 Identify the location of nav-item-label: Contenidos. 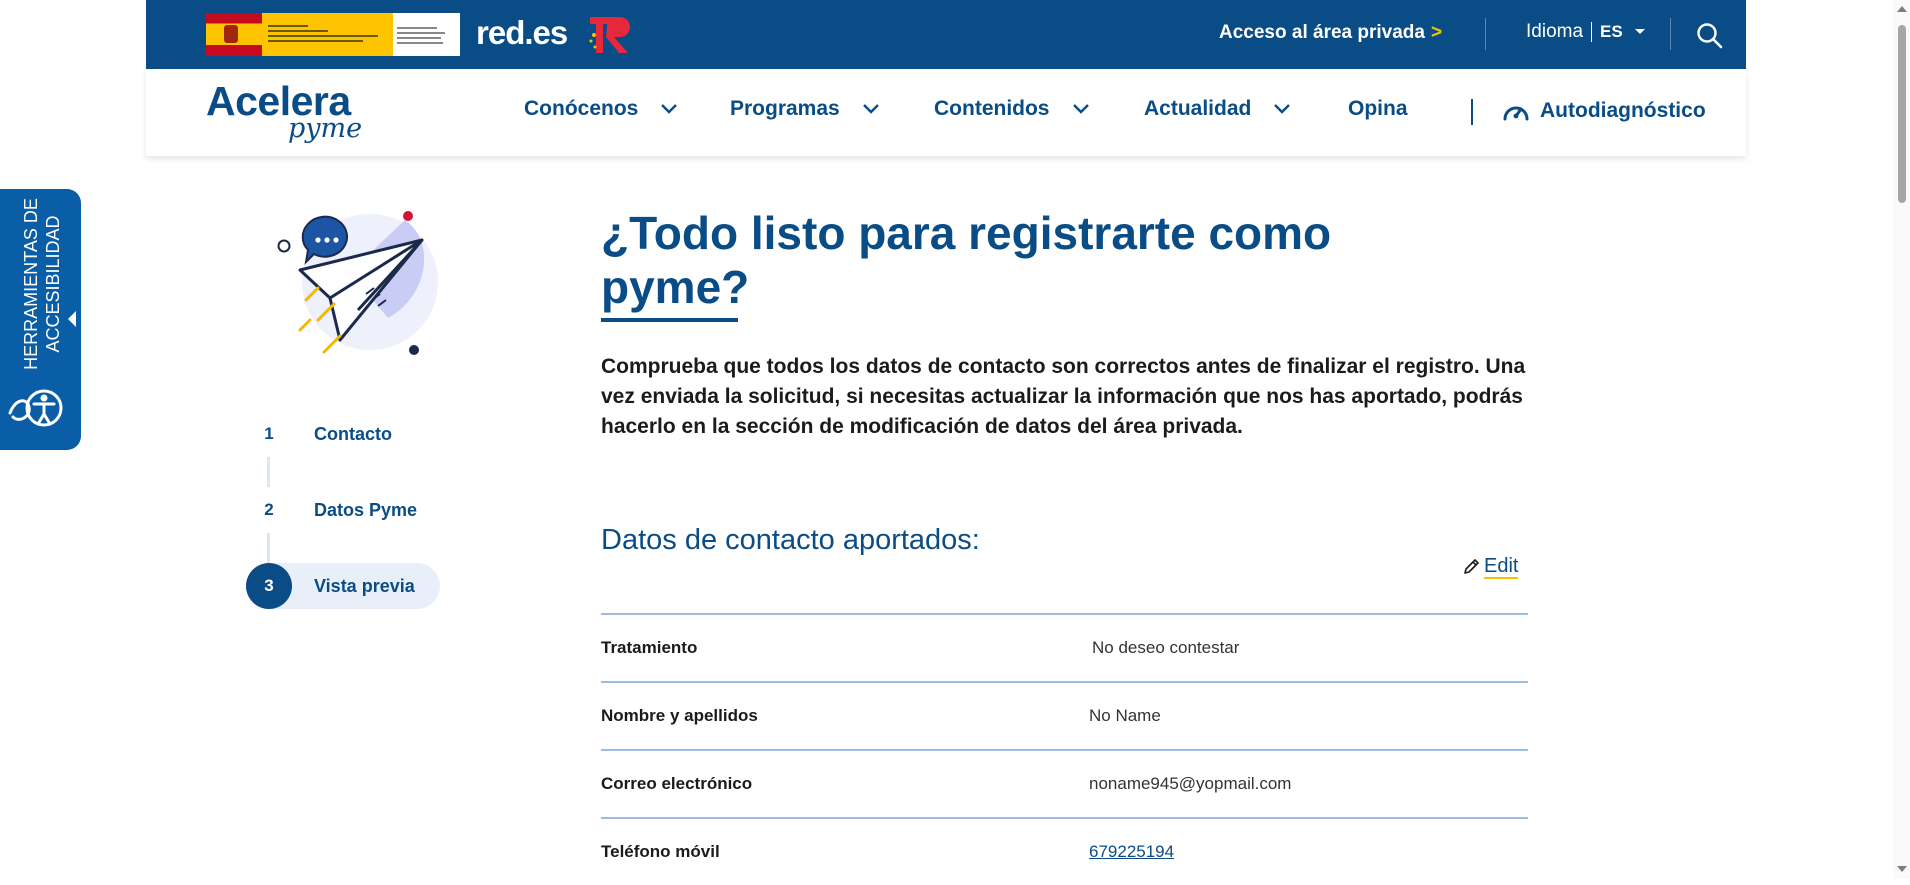
(992, 108).